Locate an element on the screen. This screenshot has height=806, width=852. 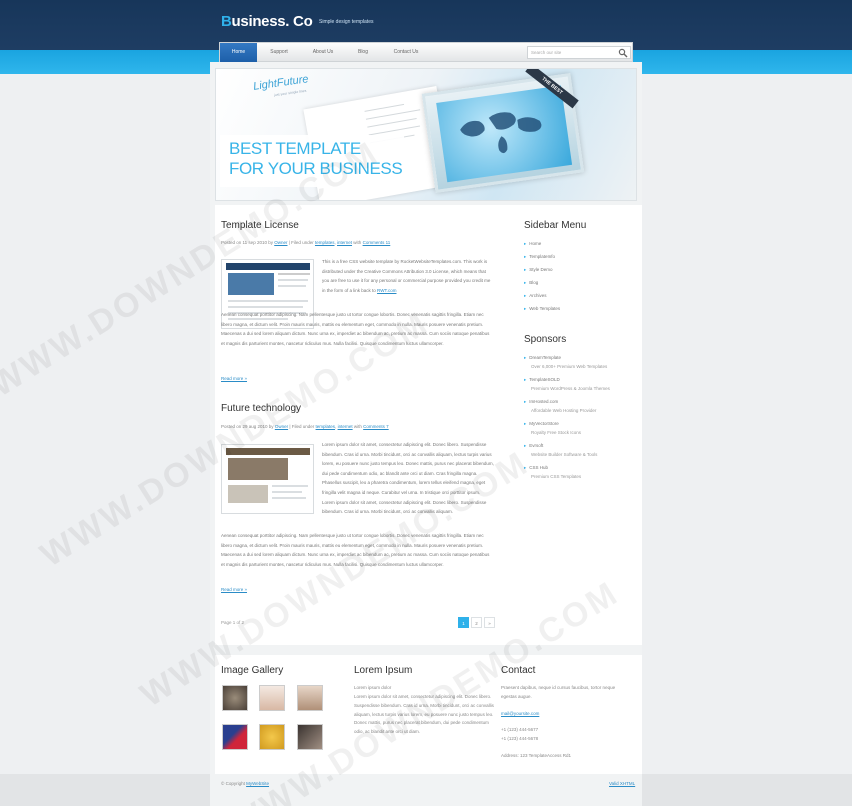
copyright-link: MyWebSite is located at coordinates (257, 783).